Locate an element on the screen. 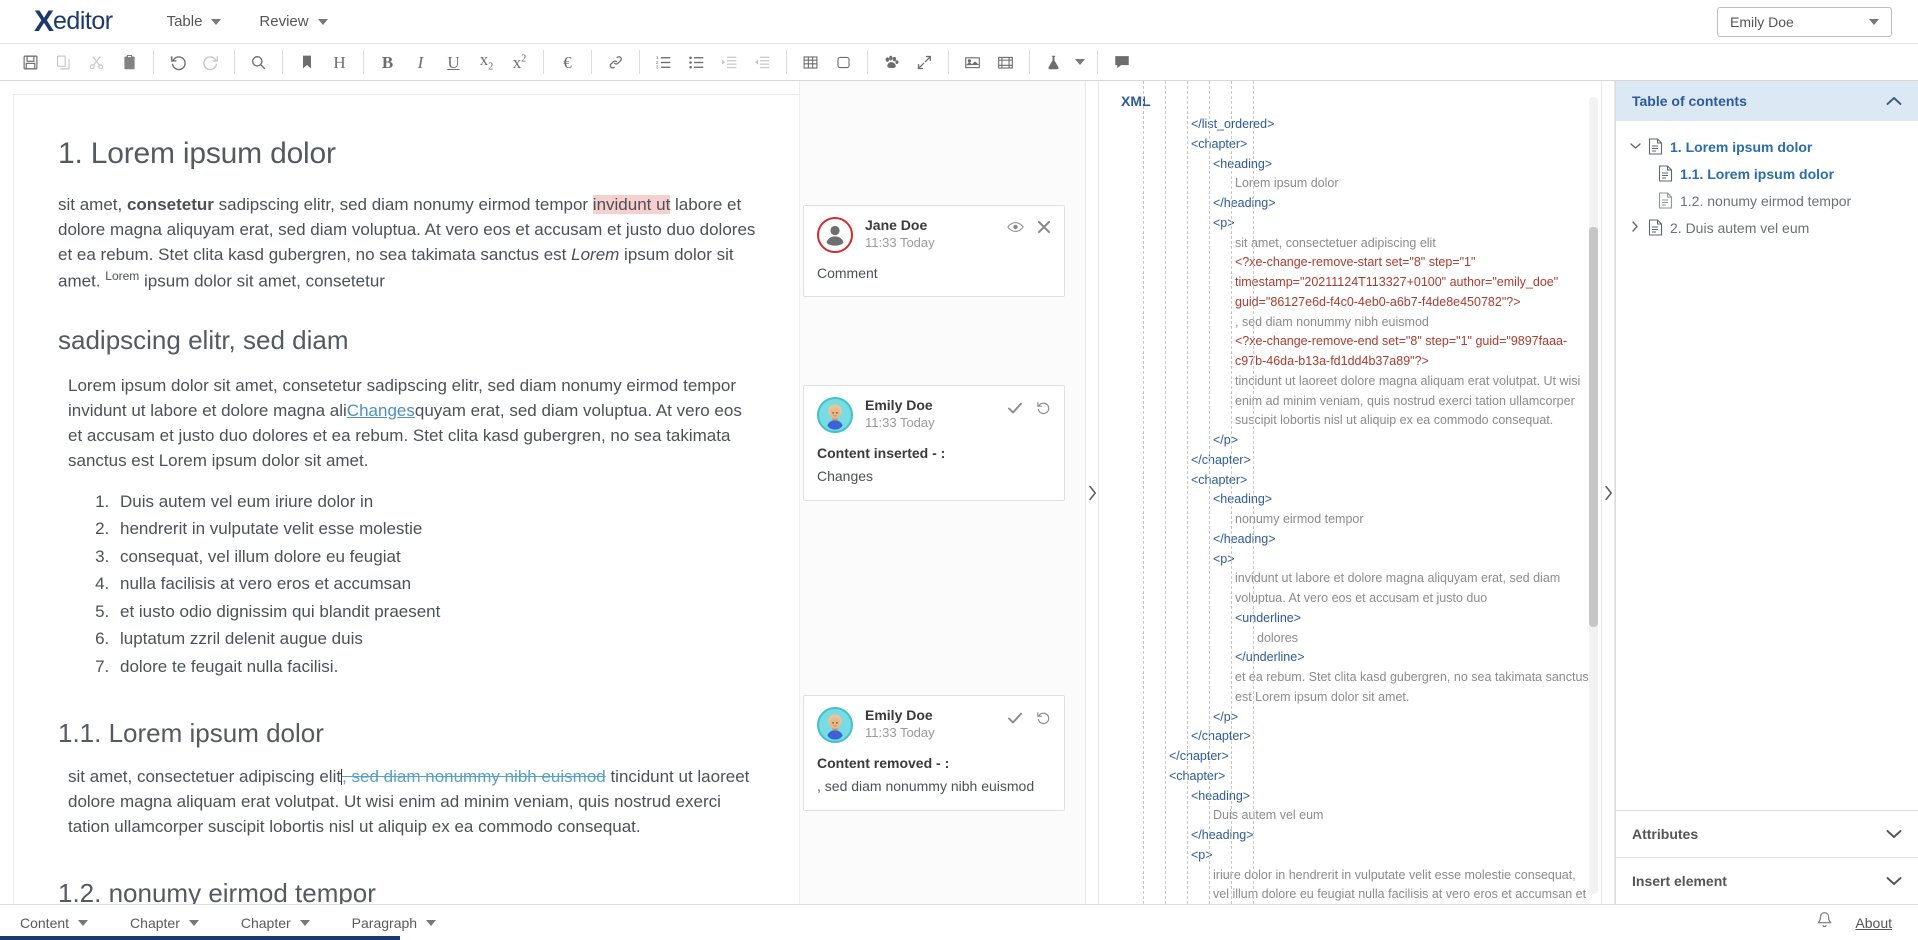  xml-scrollbar-track is located at coordinates (1593, 495).